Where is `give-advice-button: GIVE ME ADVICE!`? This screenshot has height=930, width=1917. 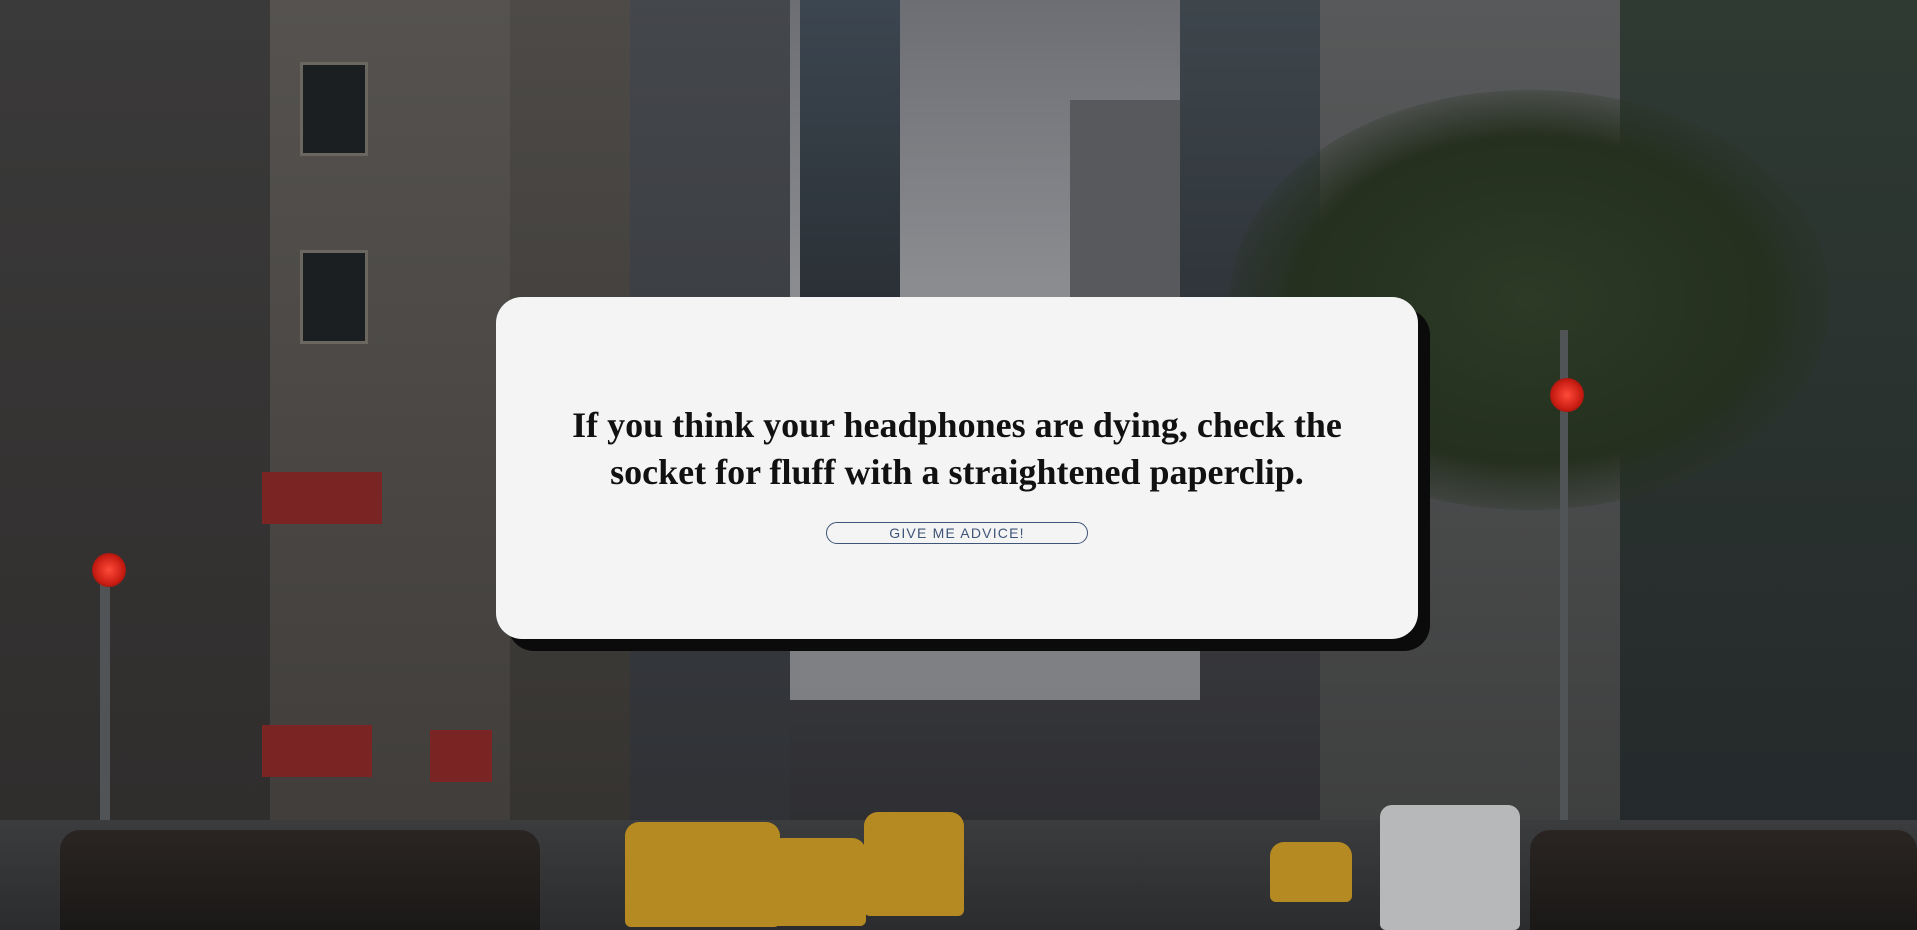
give-advice-button: GIVE ME ADVICE! is located at coordinates (957, 533).